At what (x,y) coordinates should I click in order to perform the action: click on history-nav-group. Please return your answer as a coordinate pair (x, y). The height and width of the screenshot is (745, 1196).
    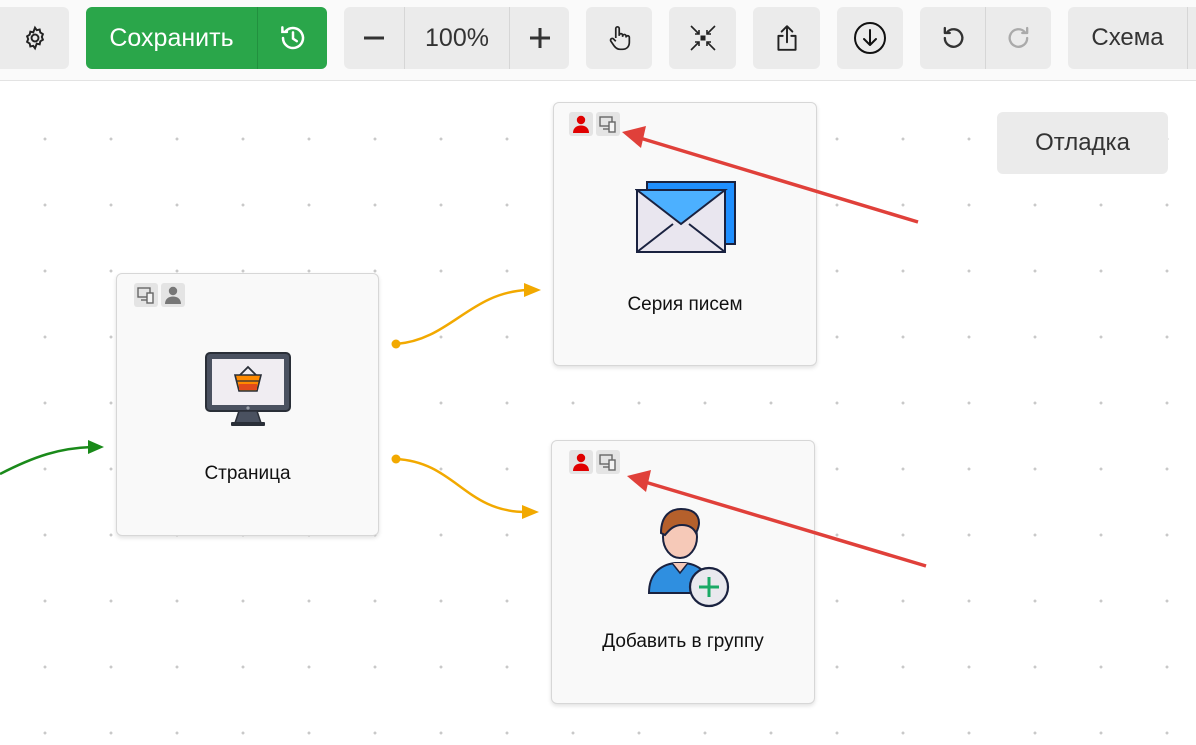
    Looking at the image, I should click on (985, 38).